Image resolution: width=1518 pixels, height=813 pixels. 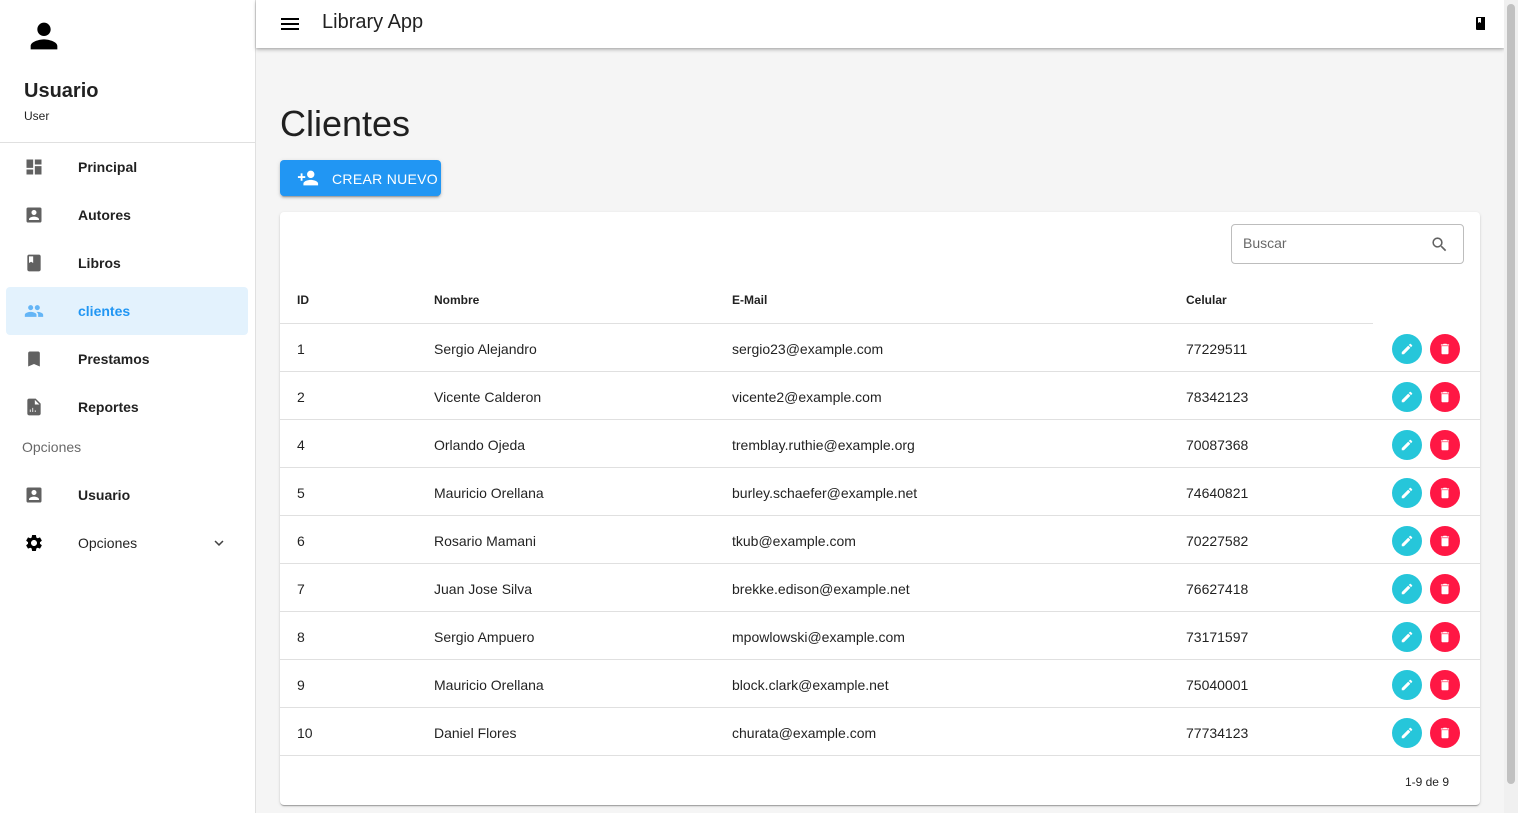 What do you see at coordinates (1439, 244) in the screenshot?
I see `search-icon` at bounding box center [1439, 244].